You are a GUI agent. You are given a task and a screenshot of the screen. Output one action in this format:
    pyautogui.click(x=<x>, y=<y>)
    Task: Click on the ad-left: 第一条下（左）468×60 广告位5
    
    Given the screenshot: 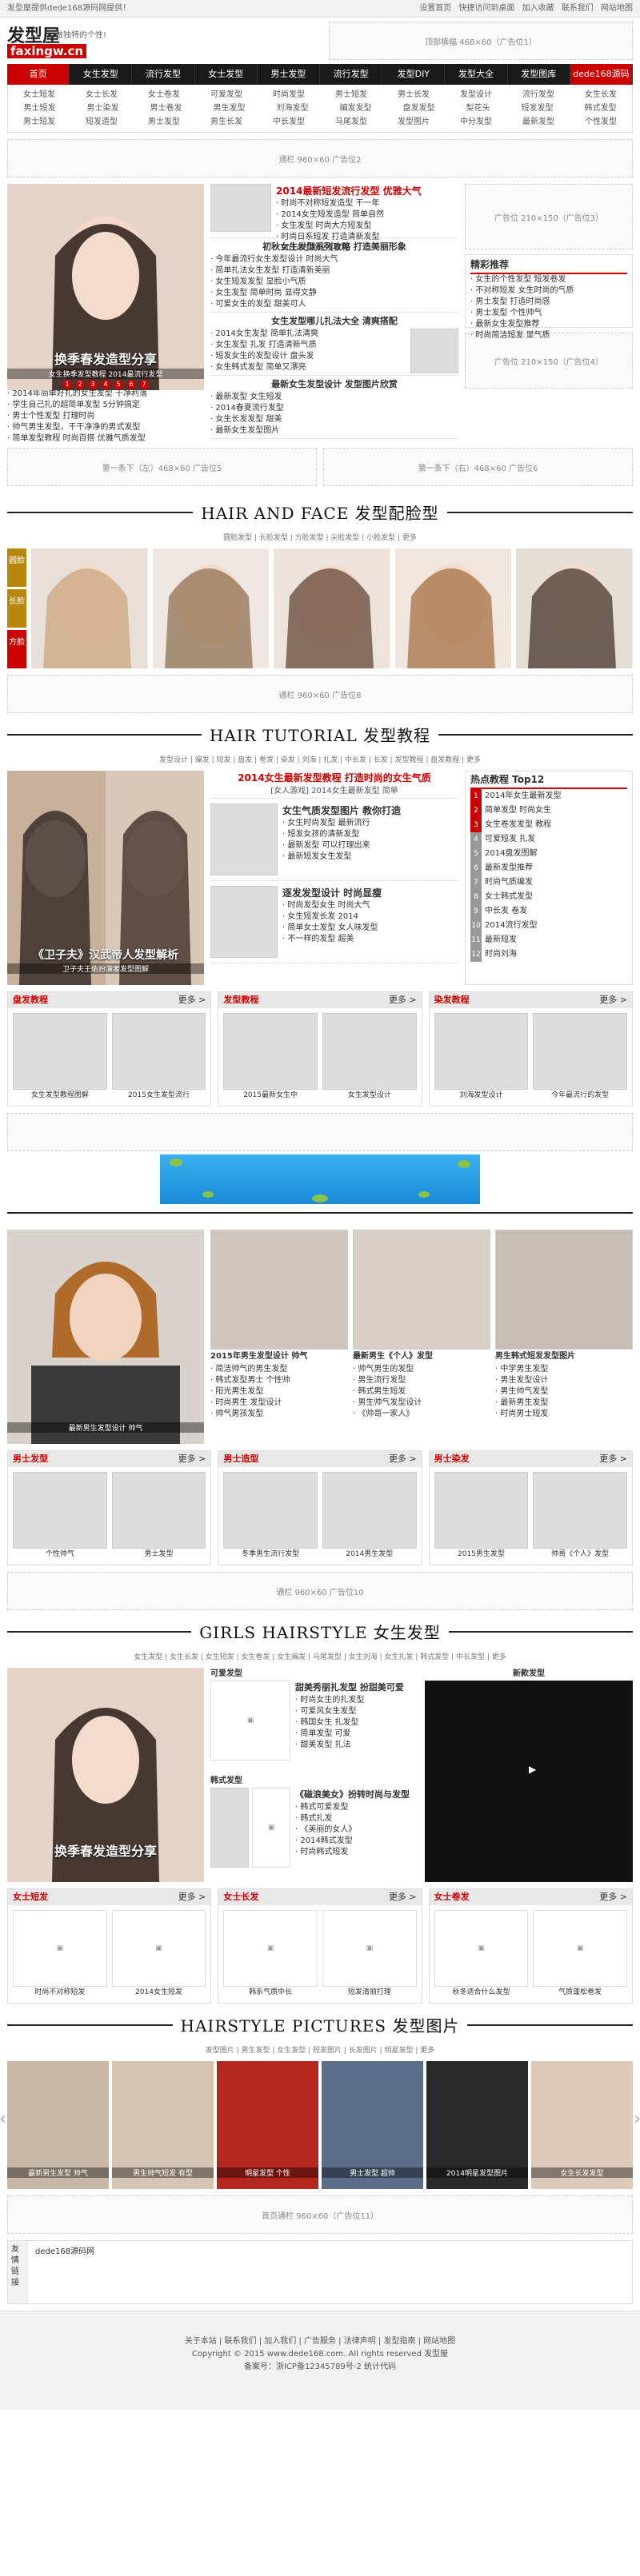 What is the action you would take?
    pyautogui.click(x=162, y=467)
    